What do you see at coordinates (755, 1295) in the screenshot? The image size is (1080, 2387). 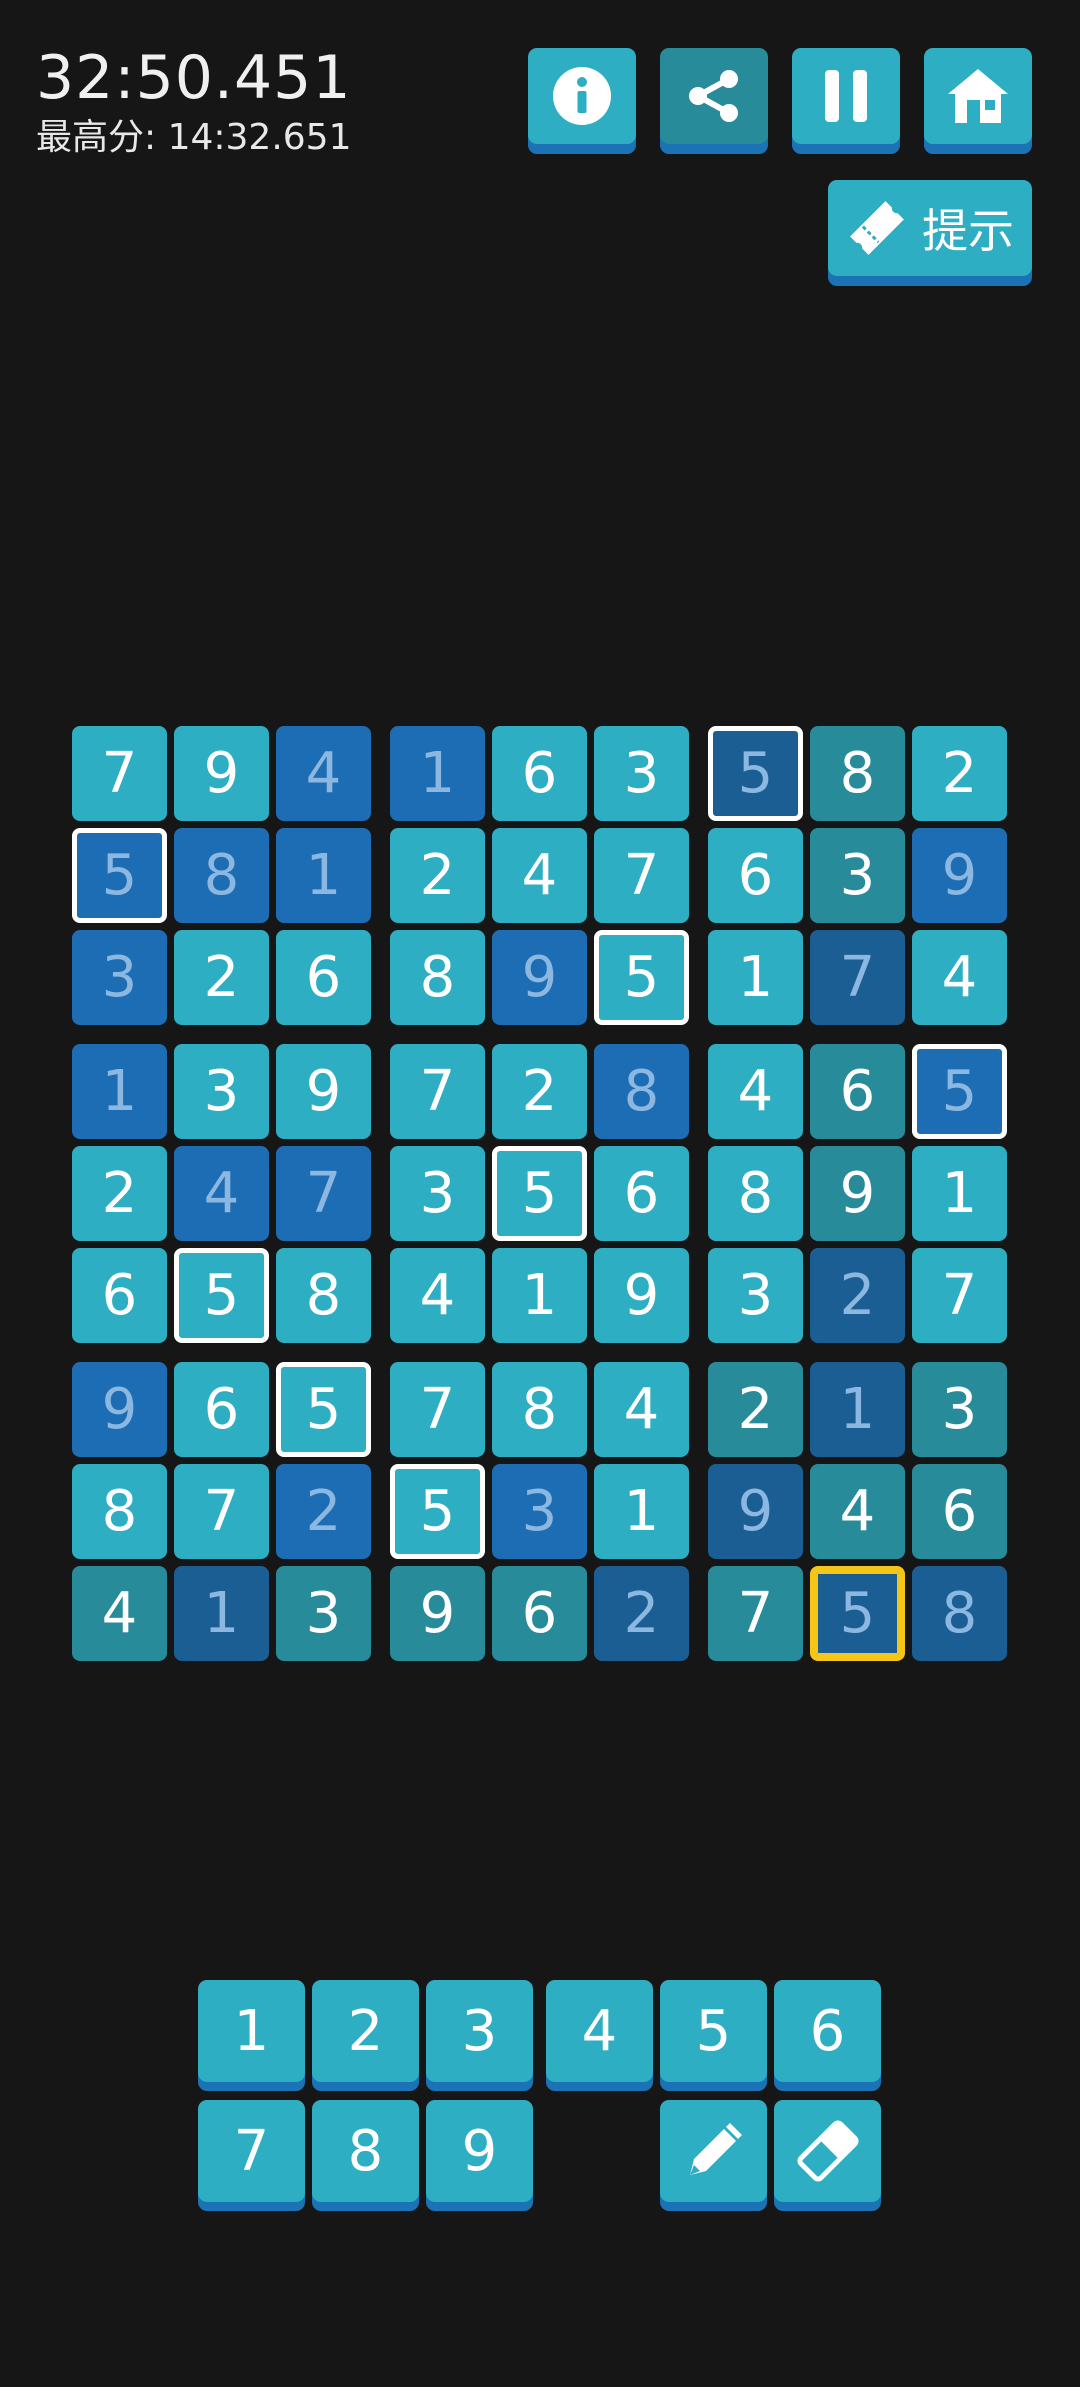 I see `cell-r6-c7: 3` at bounding box center [755, 1295].